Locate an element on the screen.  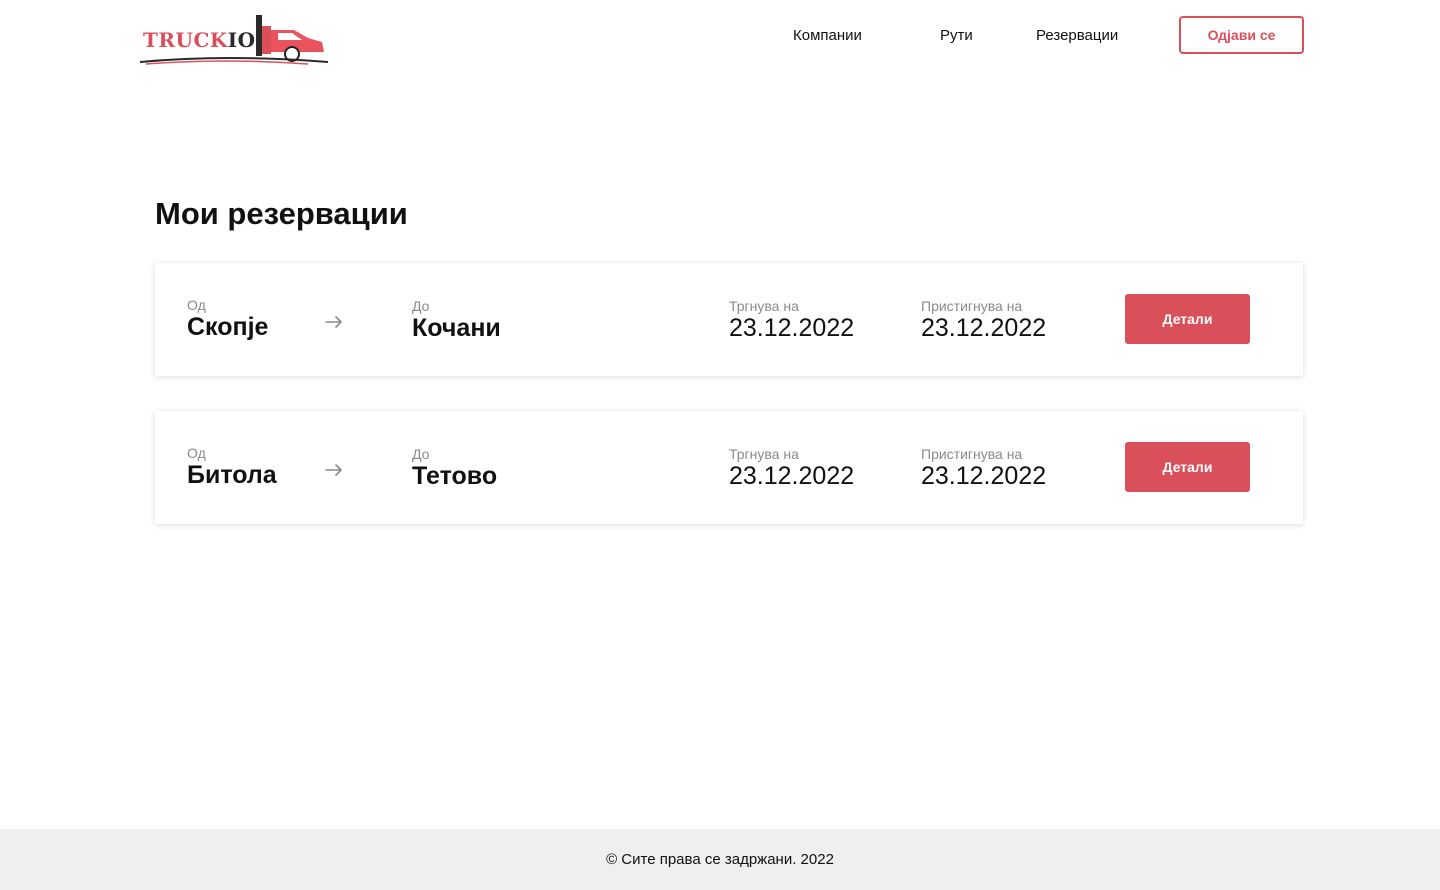
logout-button: Одјави се is located at coordinates (1241, 35).